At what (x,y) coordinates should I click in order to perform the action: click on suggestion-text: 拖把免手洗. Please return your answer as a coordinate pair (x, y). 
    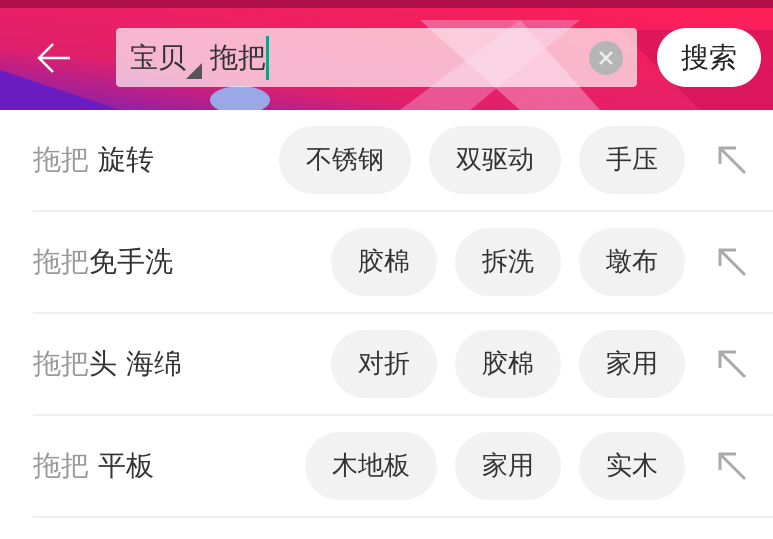
    Looking at the image, I should click on (103, 262).